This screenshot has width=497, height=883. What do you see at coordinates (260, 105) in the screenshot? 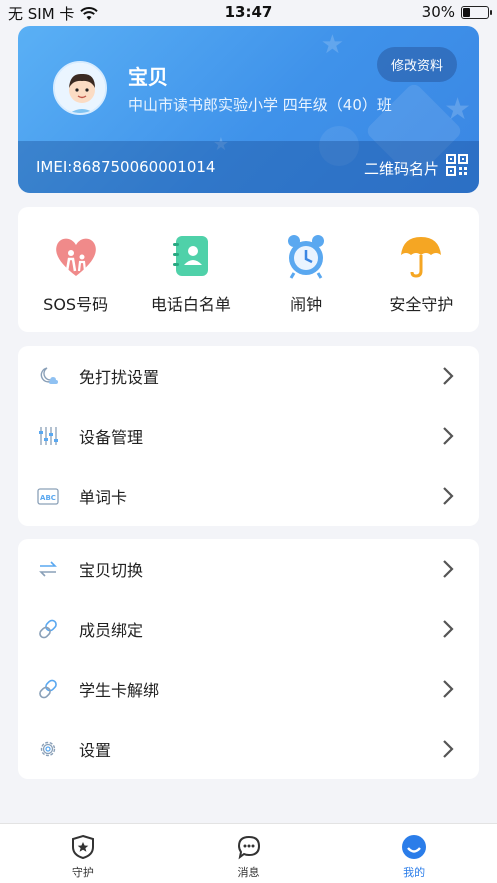
I see `school-class: 中山市读书郎实验小学 四年级（40）班` at bounding box center [260, 105].